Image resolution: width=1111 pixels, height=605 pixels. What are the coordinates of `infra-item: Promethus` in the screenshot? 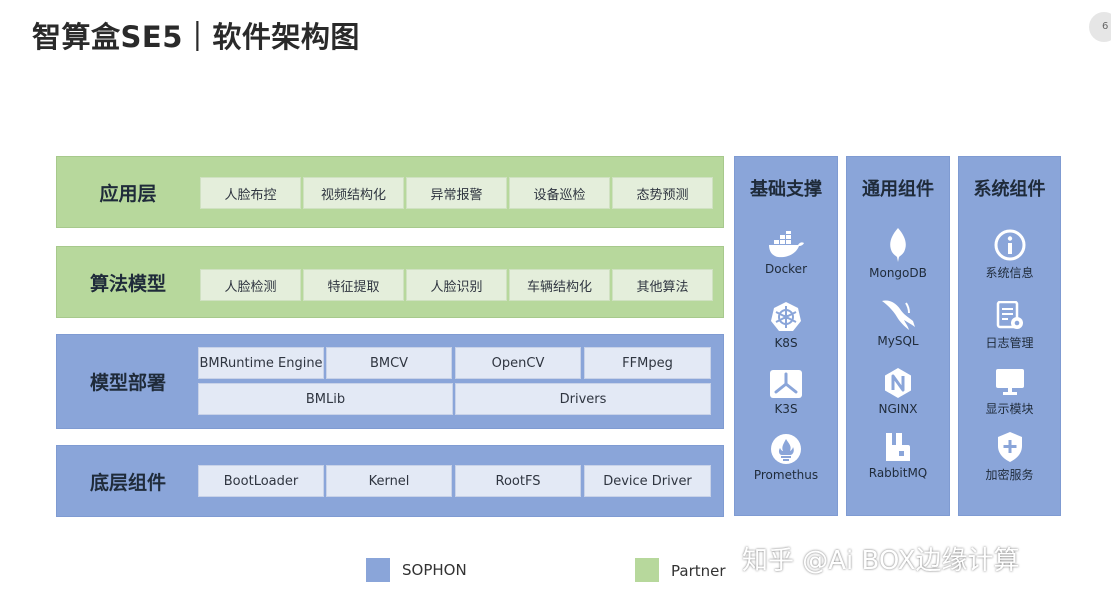 It's located at (786, 457).